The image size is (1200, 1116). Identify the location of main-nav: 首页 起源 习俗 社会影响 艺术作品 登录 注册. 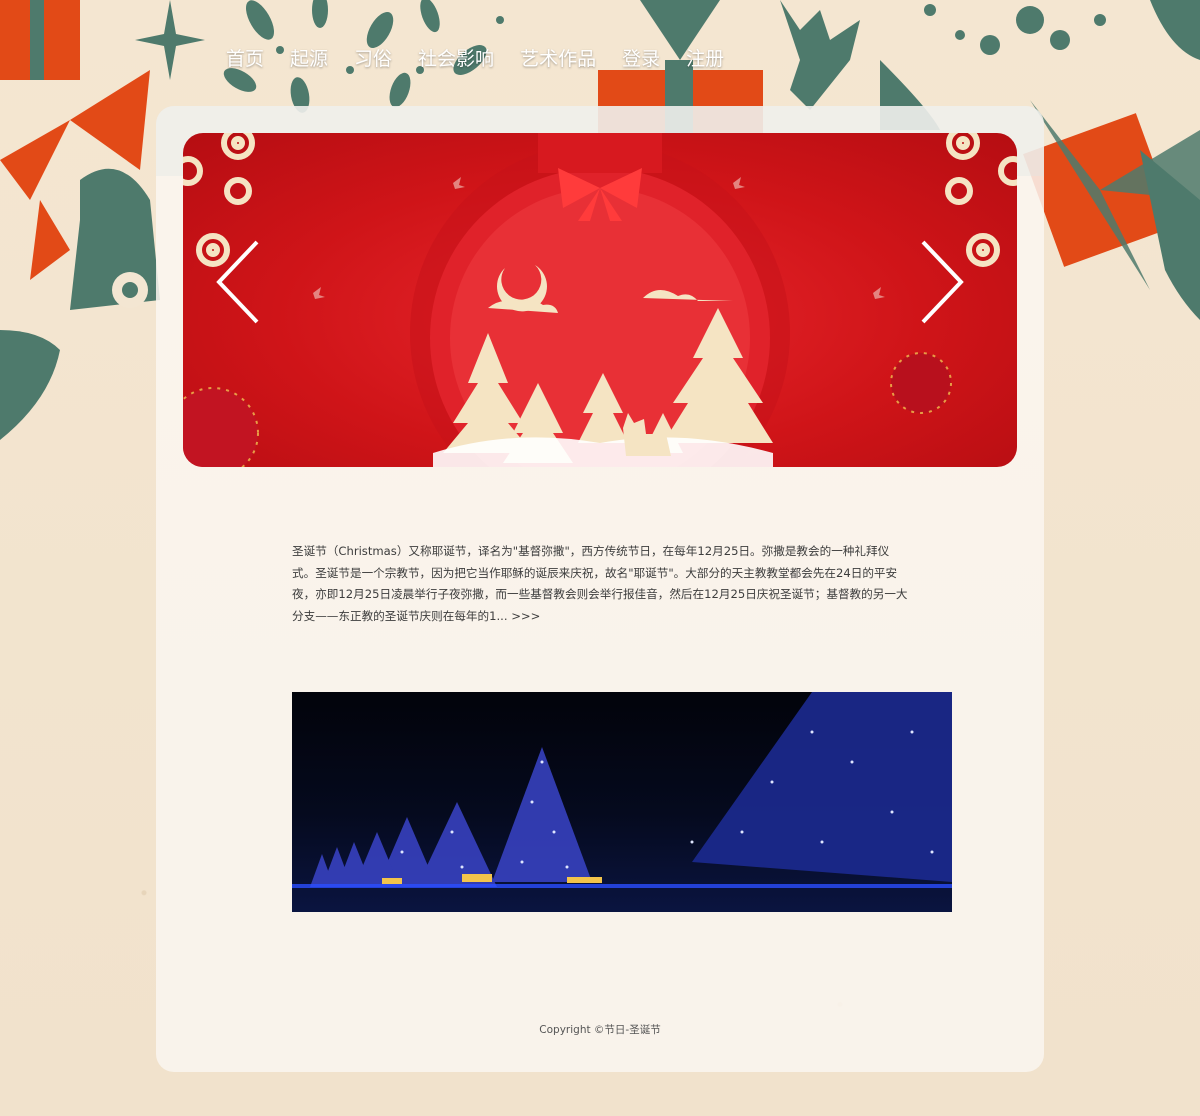
(475, 57).